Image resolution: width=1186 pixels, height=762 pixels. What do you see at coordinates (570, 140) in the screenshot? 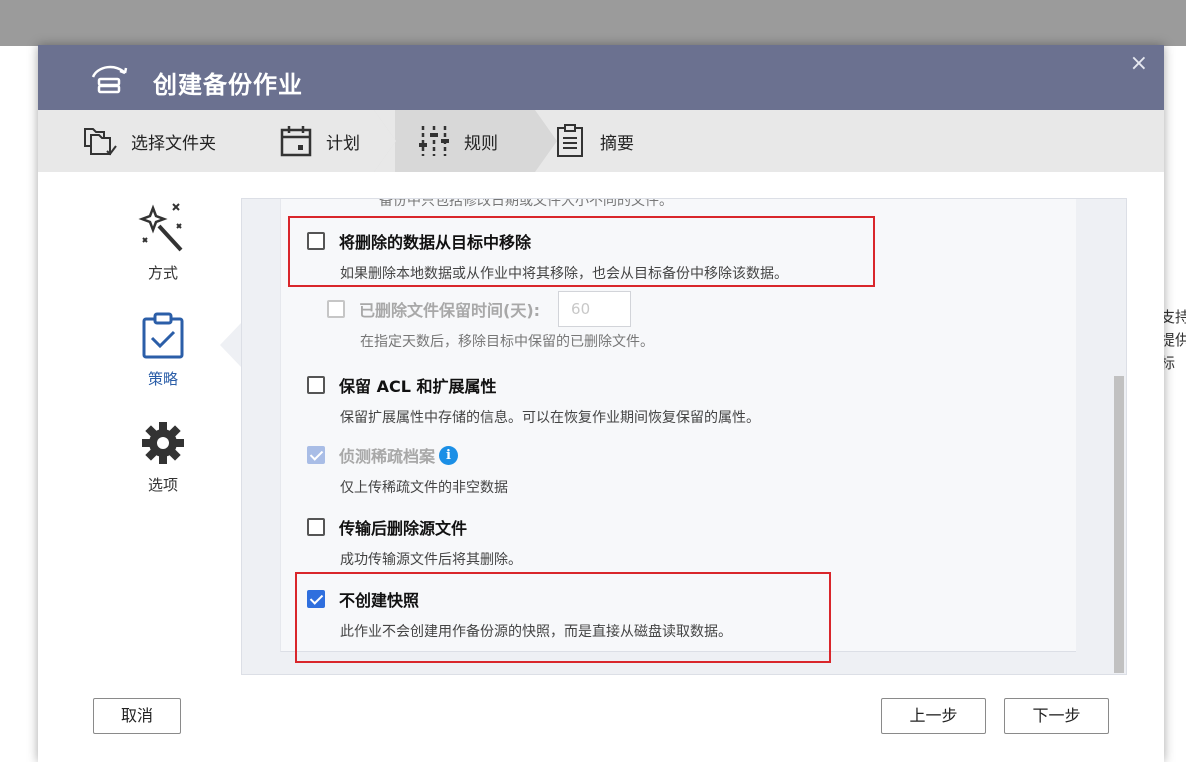
I see `clipboard-icon` at bounding box center [570, 140].